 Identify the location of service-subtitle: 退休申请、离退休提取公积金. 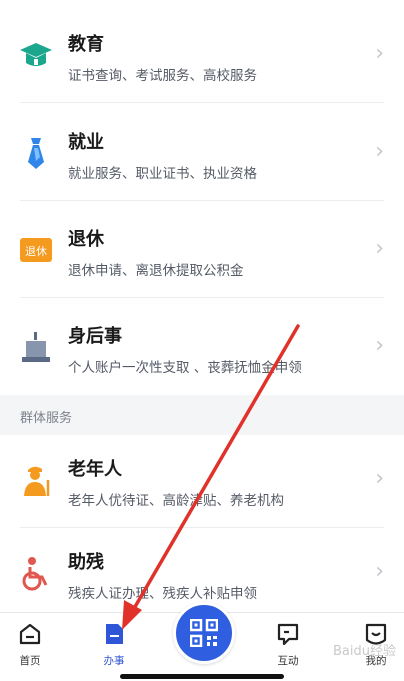
(156, 271).